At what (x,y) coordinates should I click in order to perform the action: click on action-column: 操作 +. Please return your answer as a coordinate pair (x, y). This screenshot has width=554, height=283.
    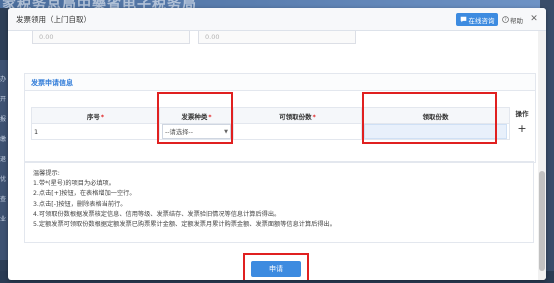
    Looking at the image, I should click on (522, 122).